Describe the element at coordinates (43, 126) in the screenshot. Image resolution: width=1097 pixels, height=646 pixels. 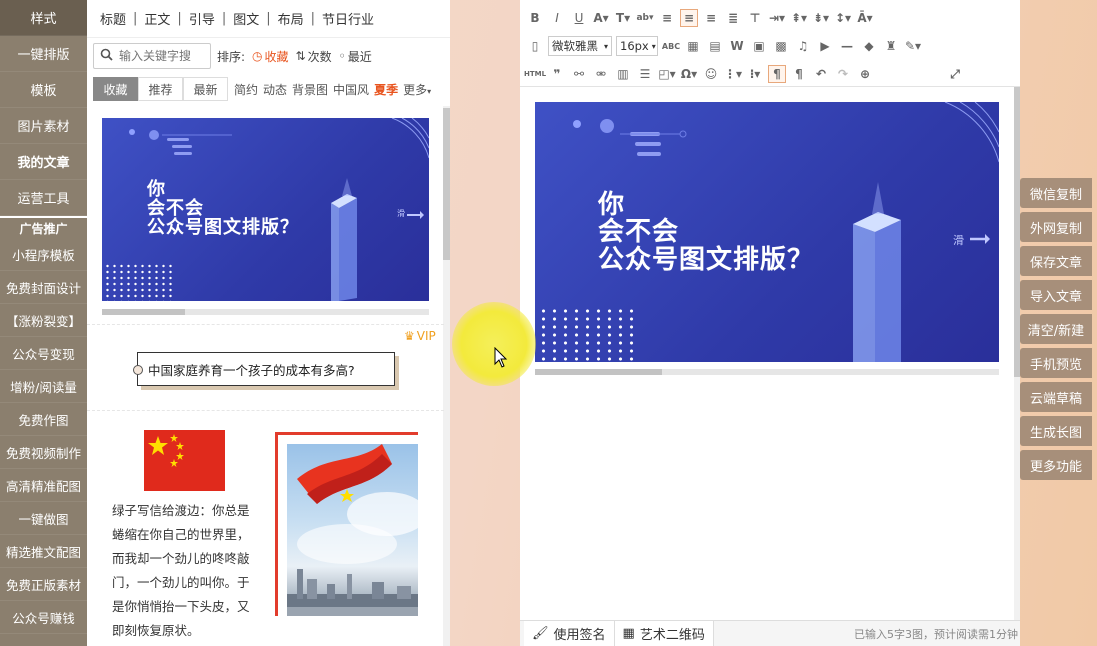
I see `sidebar-item-image-assets: 图片素材` at that location.